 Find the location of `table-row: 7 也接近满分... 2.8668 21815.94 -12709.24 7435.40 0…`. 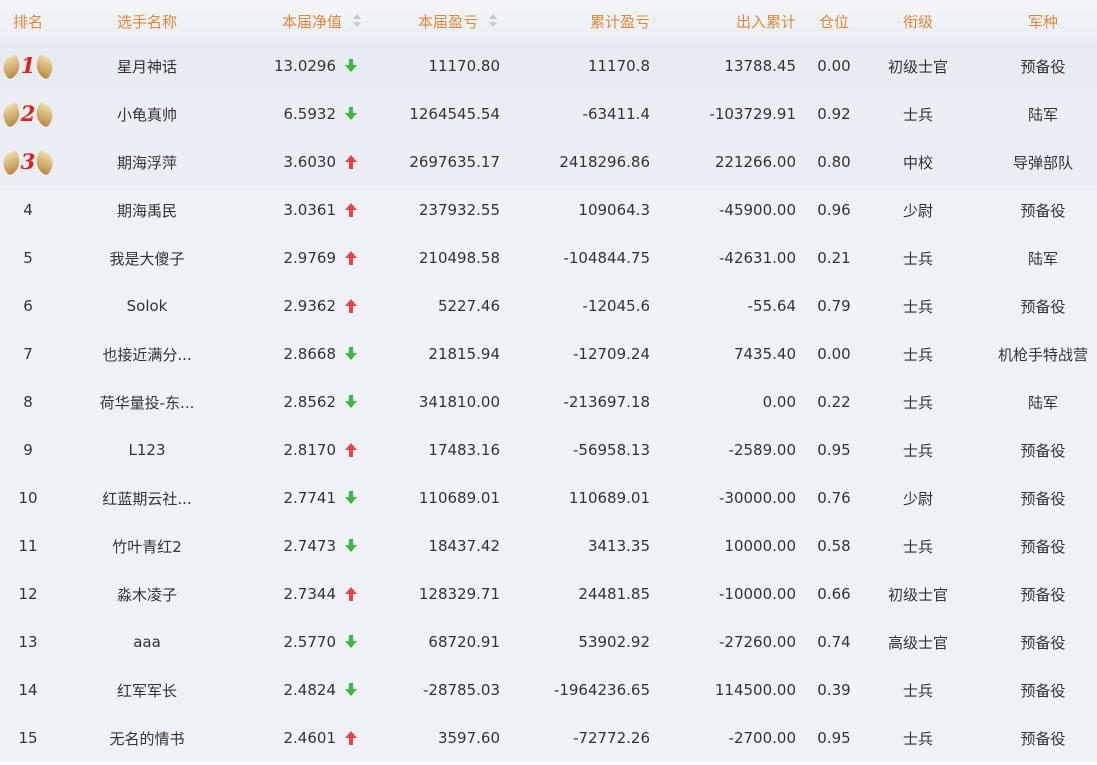

table-row: 7 也接近满分... 2.8668 21815.94 -12709.24 7435.40 0… is located at coordinates (548, 354).